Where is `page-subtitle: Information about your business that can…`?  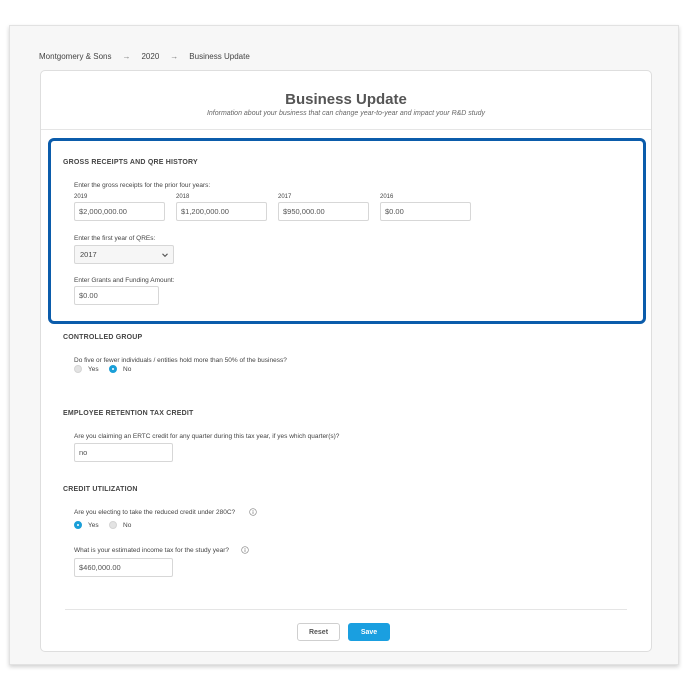
page-subtitle: Information about your business that can… is located at coordinates (346, 113).